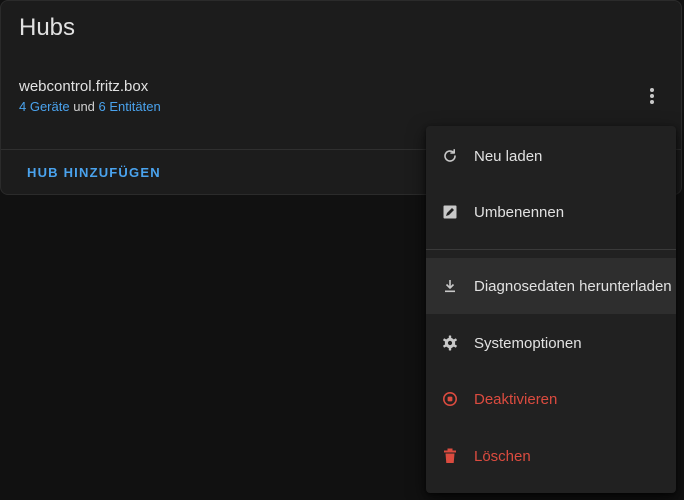 This screenshot has height=500, width=684. I want to click on menu-item-label: Diagnosedaten herunterladen, so click(573, 286).